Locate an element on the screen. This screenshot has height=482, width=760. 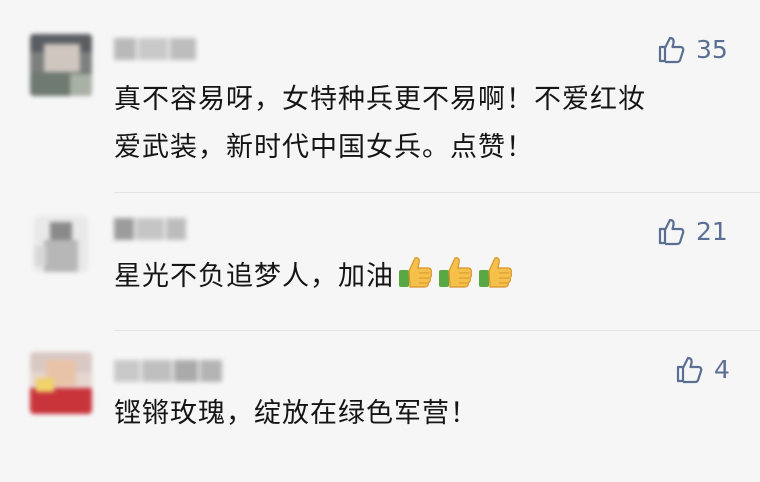
comment-text-line: 真不容易呀，女特种兵更不易啊！不爱红妆 is located at coordinates (380, 99).